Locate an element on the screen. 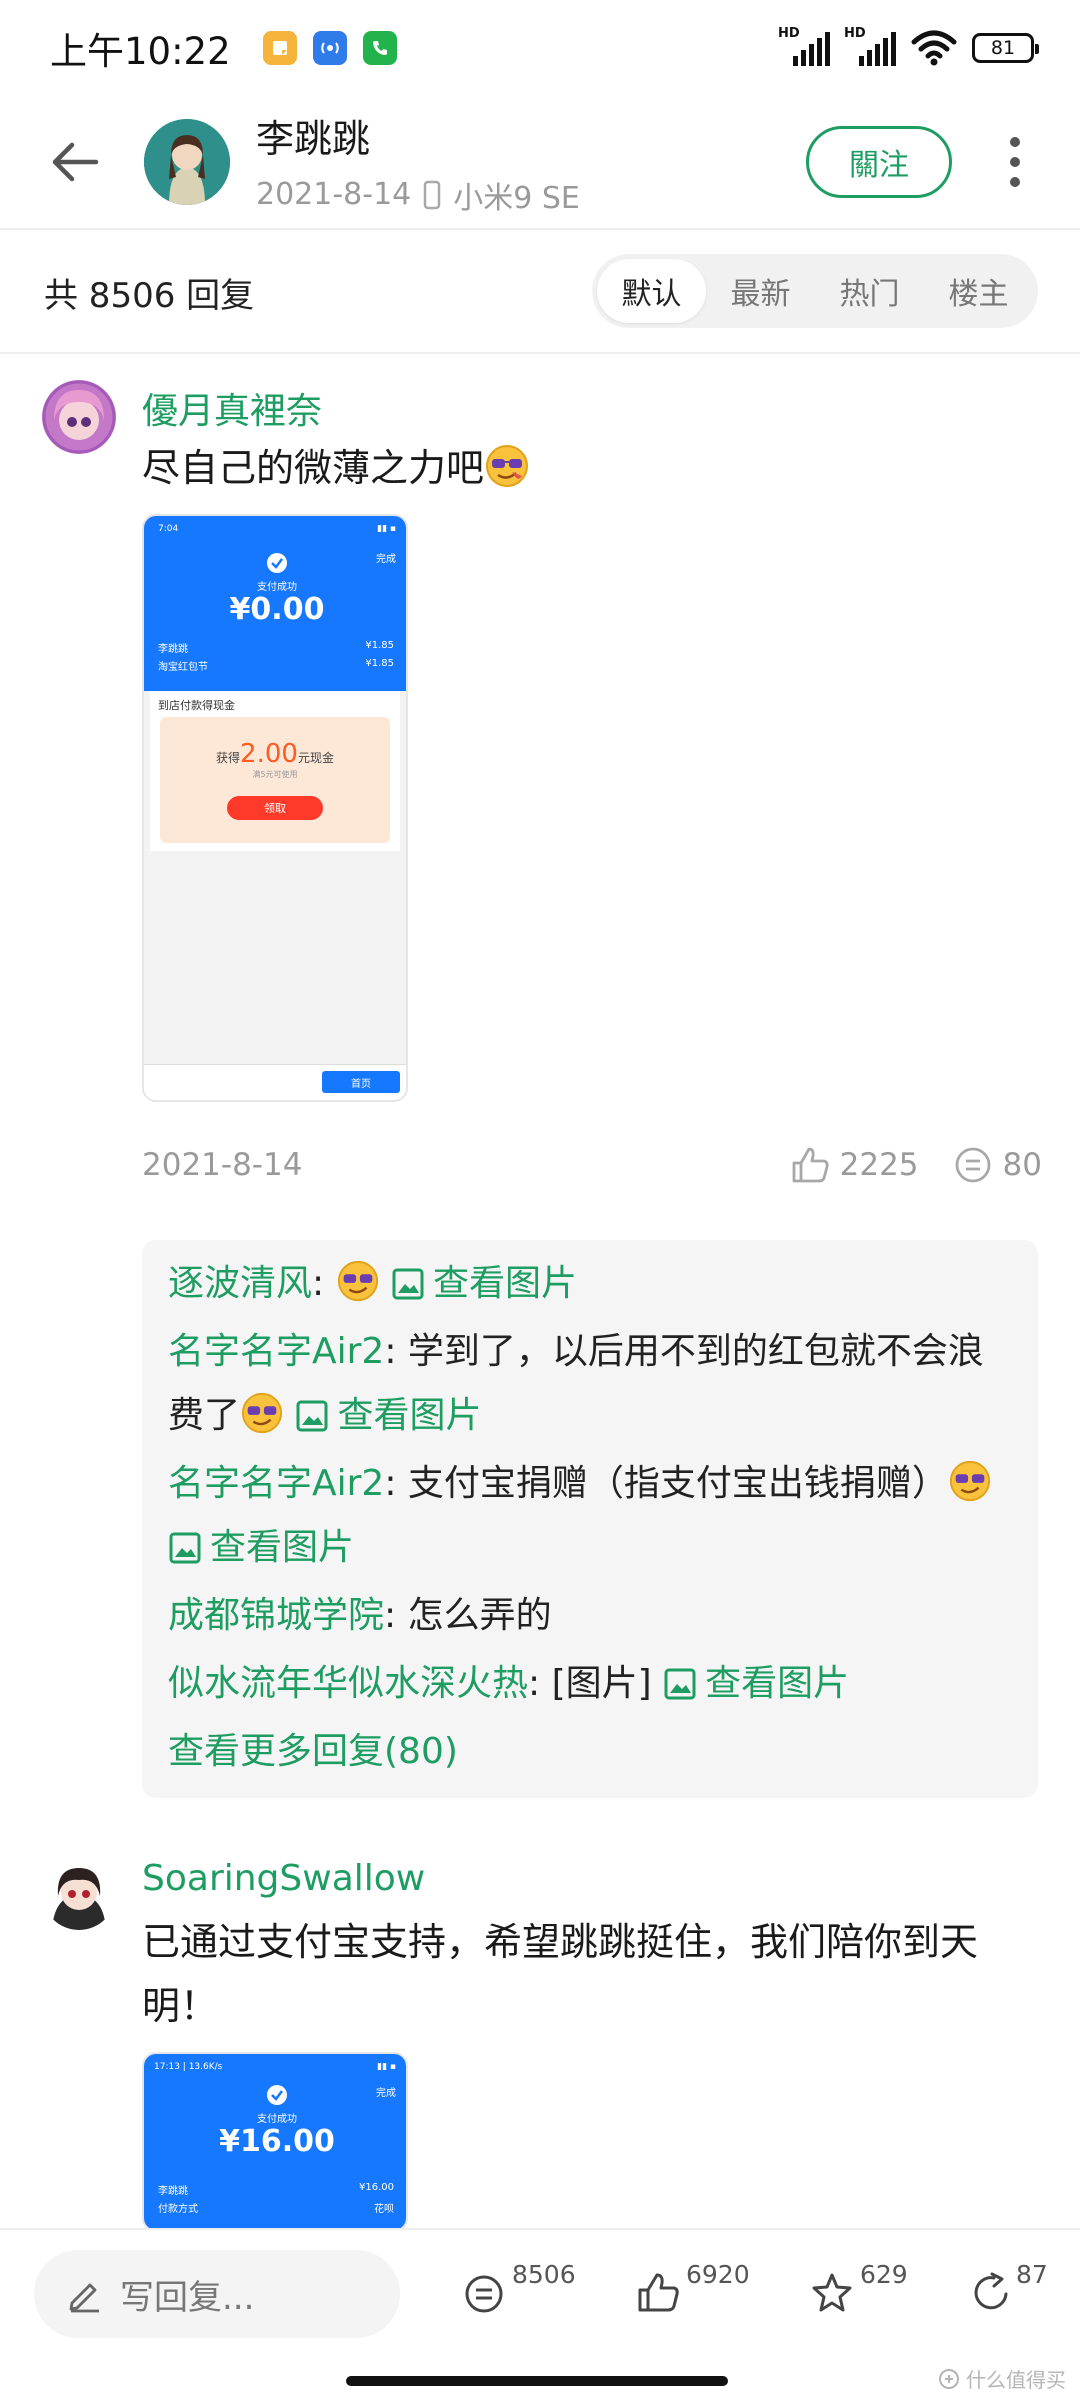 Image resolution: width=1080 pixels, height=2400 pixels. pencil-icon is located at coordinates (84, 2298).